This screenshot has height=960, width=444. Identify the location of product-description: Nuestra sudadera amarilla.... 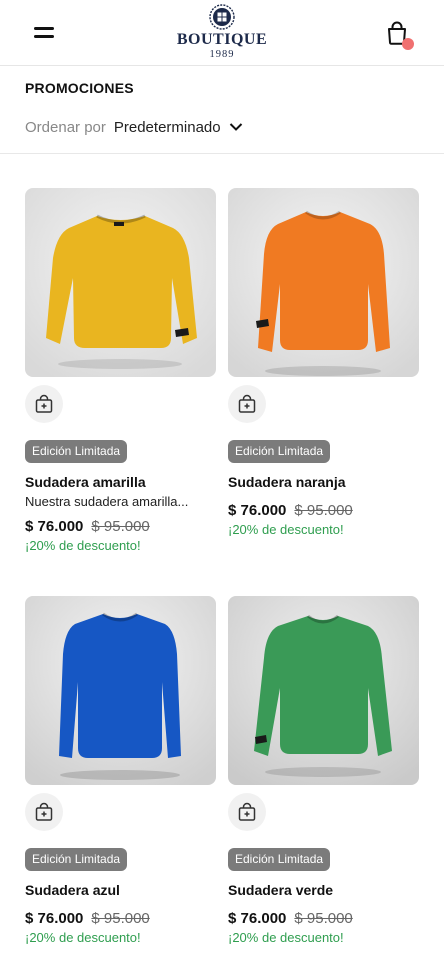
(107, 501).